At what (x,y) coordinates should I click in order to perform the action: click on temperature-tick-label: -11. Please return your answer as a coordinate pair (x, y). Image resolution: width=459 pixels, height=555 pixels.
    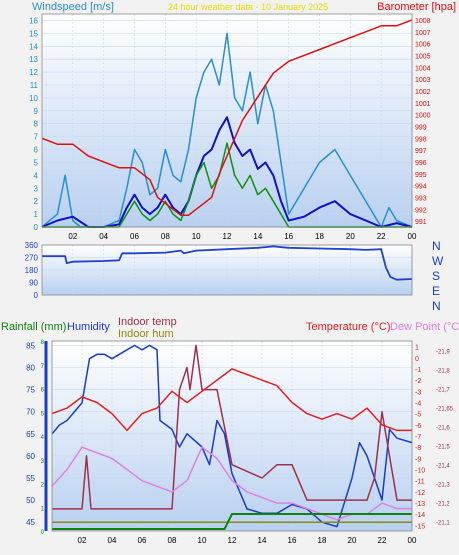
    Looking at the image, I should click on (420, 482).